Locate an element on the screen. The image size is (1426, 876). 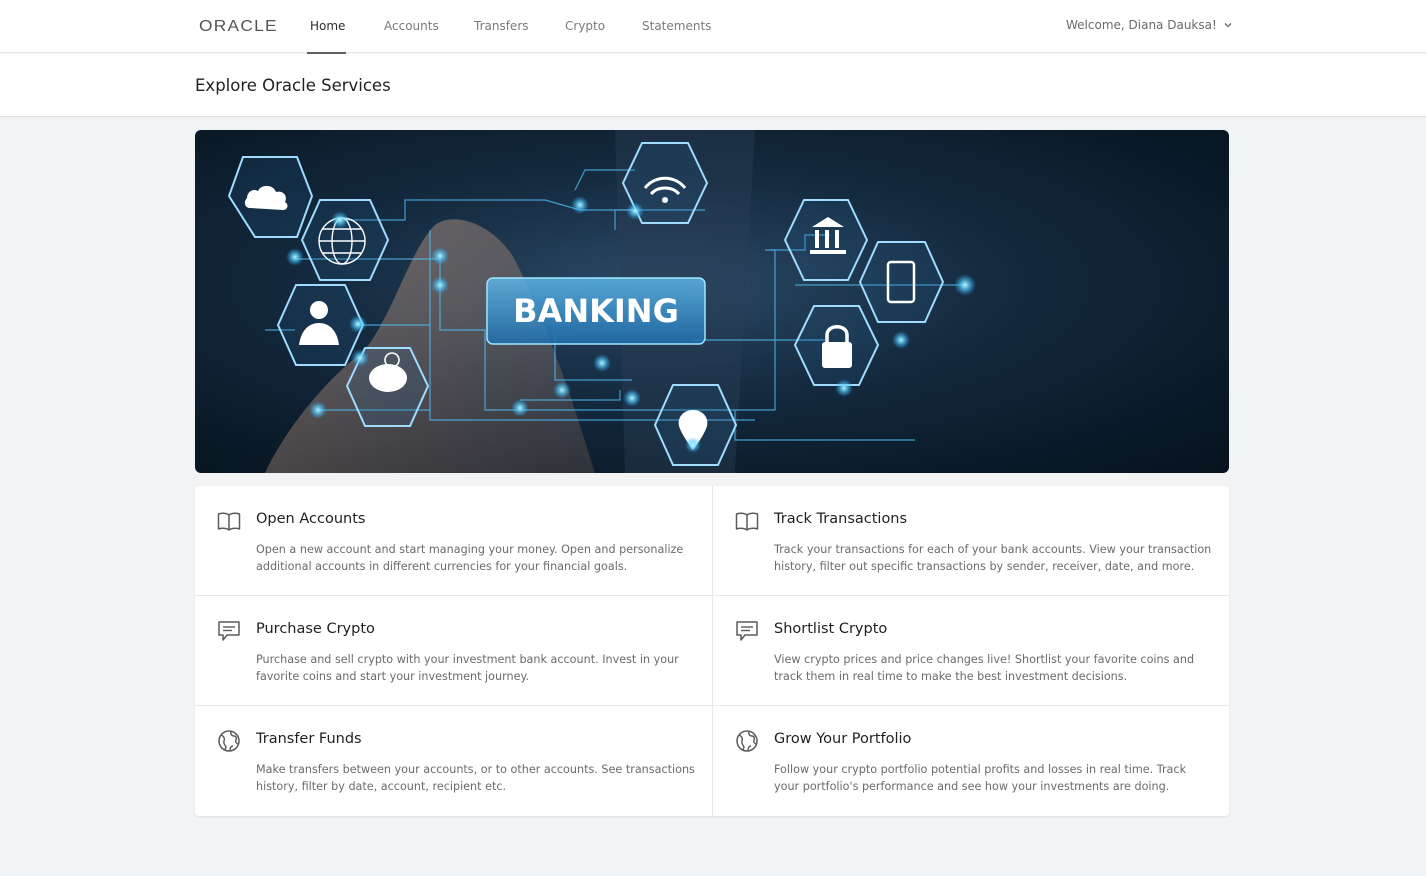
feature-title: Track Transactions is located at coordinates (841, 519).